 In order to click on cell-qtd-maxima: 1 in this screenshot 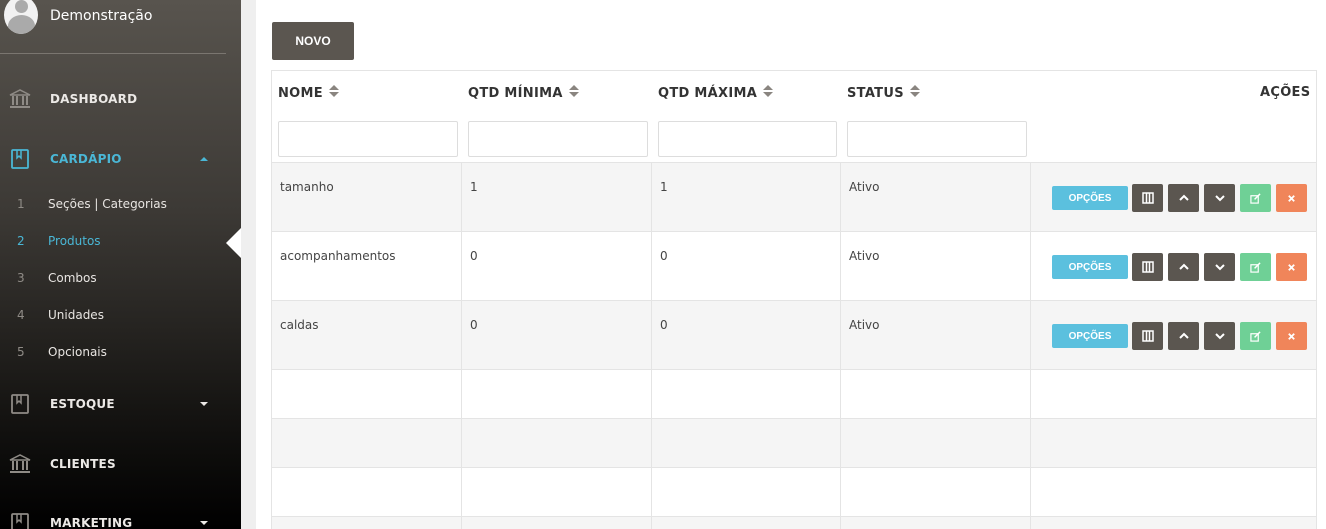, I will do `click(664, 187)`.